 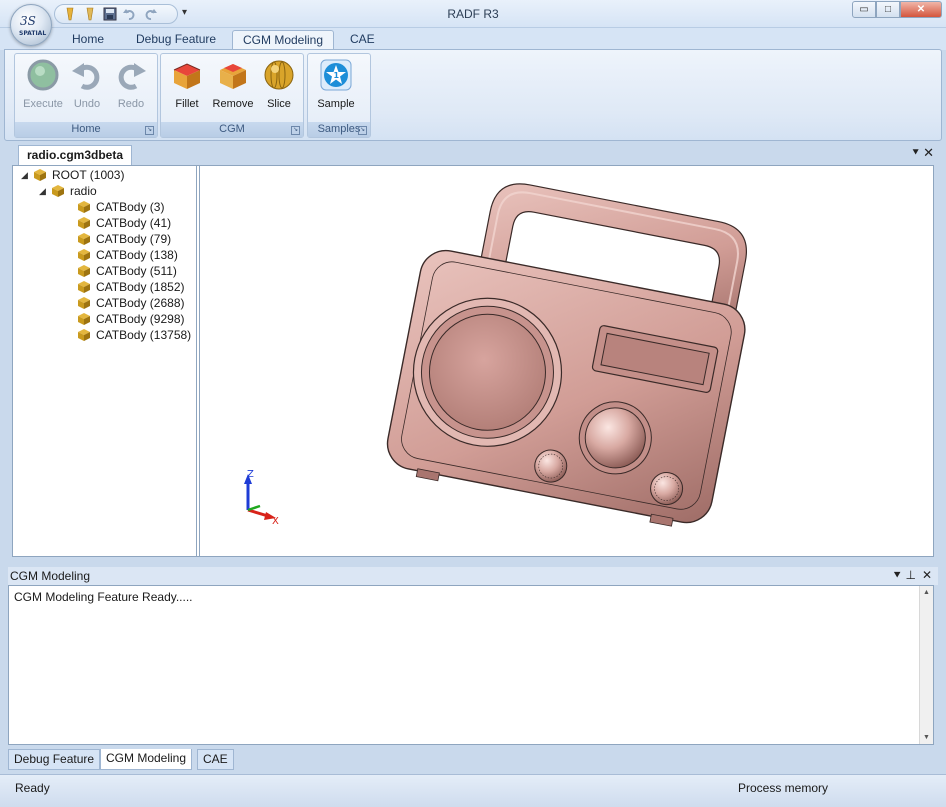 What do you see at coordinates (134, 239) in the screenshot?
I see `tree-node-label: CATBody (79)` at bounding box center [134, 239].